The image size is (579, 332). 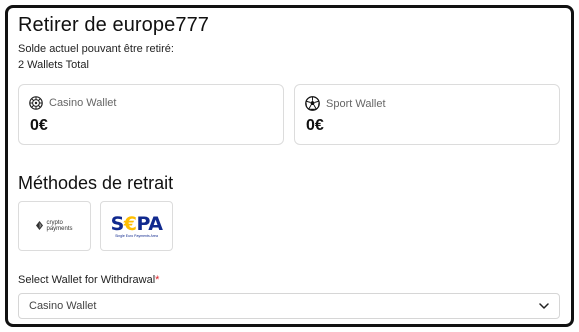 I want to click on sepa-logo-pa: PA, so click(x=149, y=223).